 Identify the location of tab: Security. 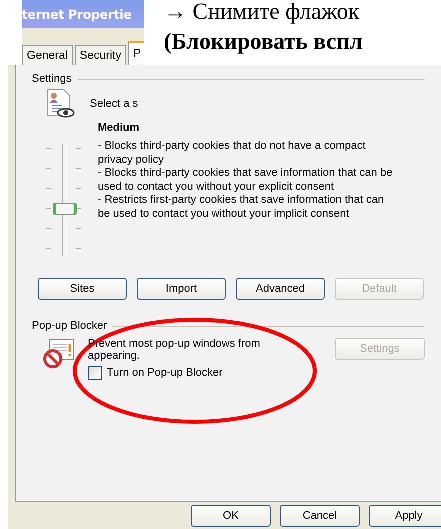
(100, 55).